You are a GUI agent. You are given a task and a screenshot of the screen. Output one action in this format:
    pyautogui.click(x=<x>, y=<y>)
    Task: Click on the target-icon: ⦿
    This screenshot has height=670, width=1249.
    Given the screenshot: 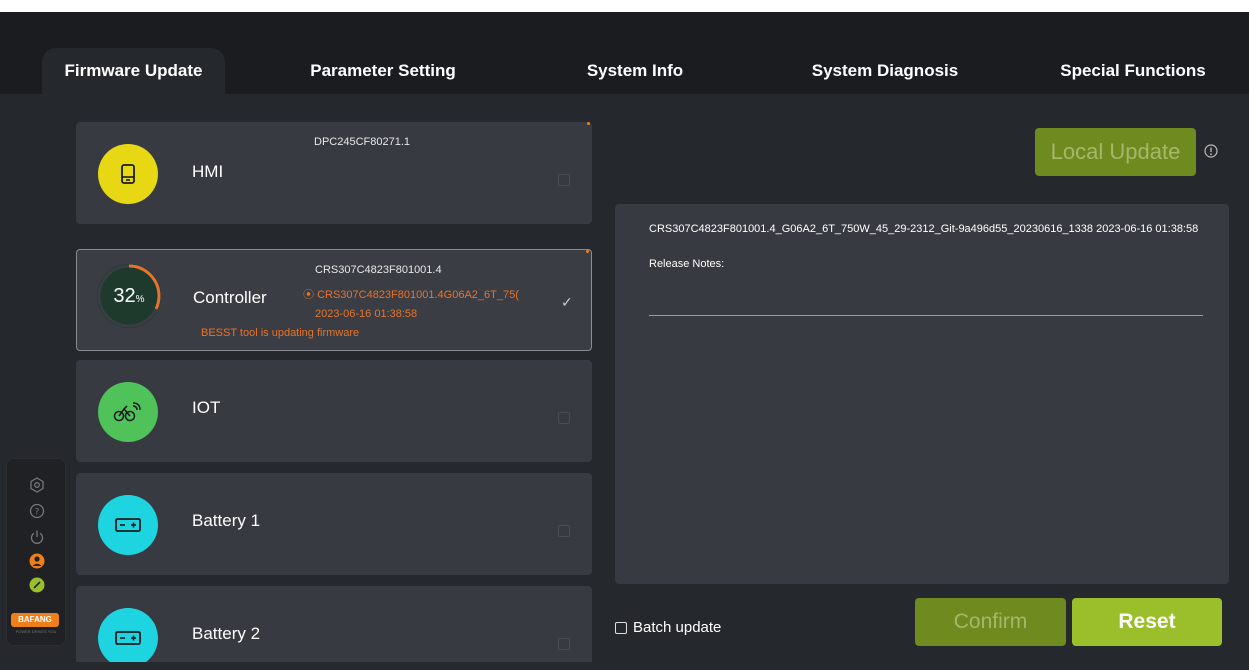 What is the action you would take?
    pyautogui.click(x=308, y=295)
    